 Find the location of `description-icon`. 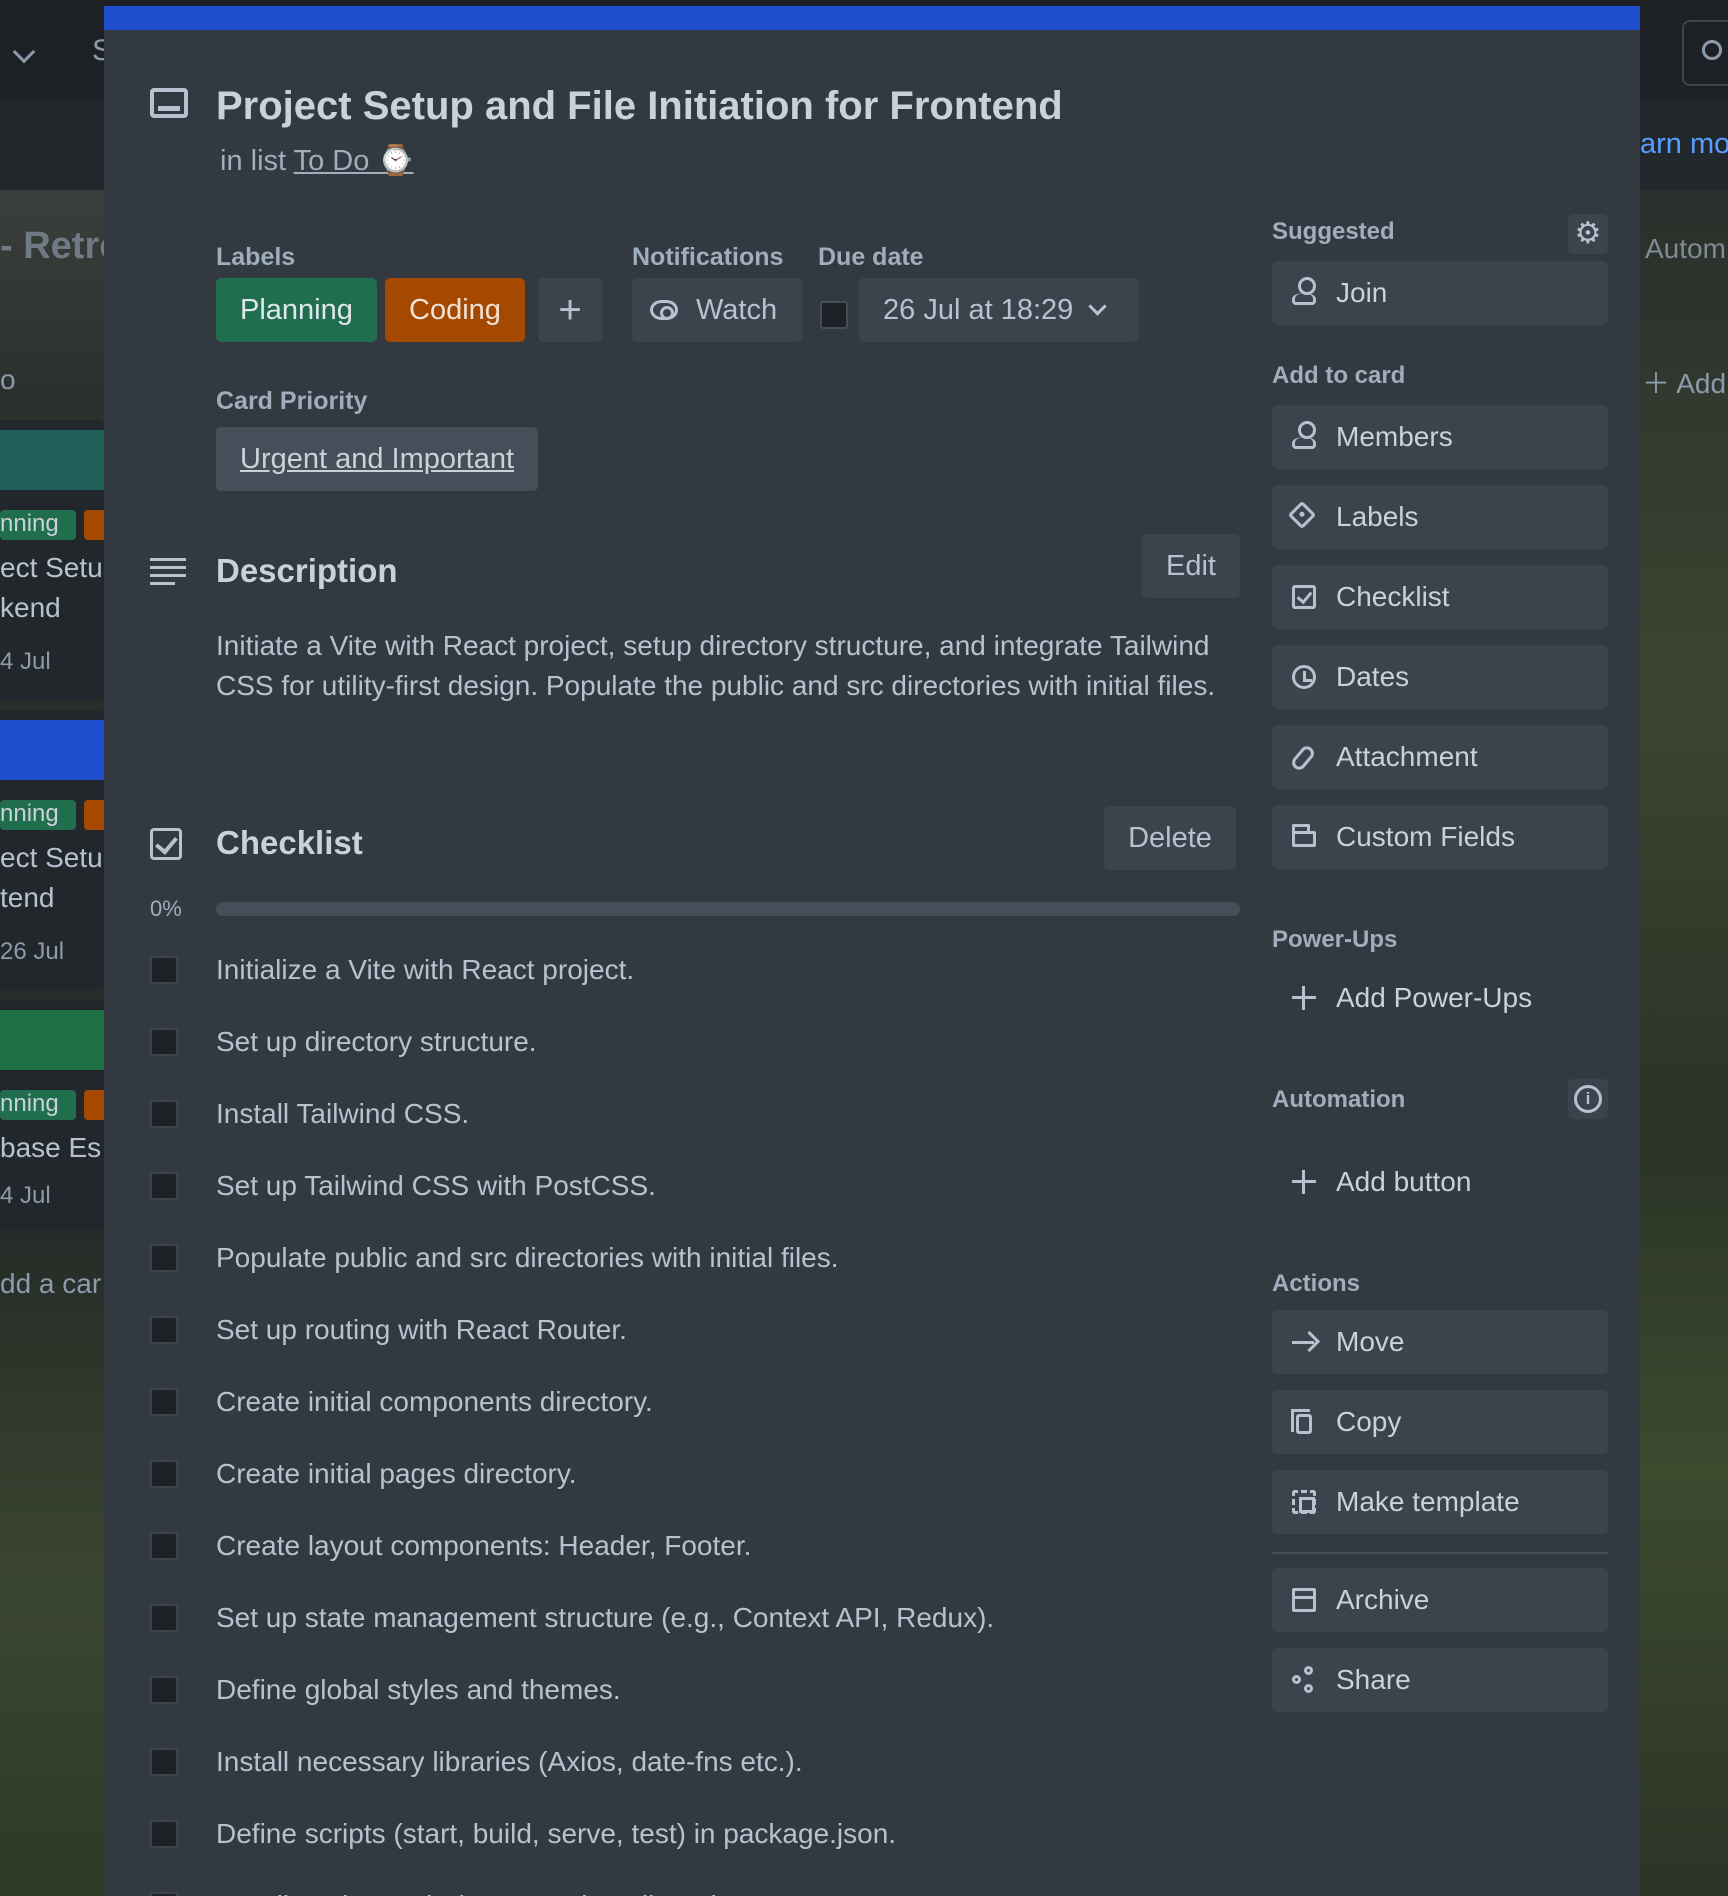

description-icon is located at coordinates (168, 572).